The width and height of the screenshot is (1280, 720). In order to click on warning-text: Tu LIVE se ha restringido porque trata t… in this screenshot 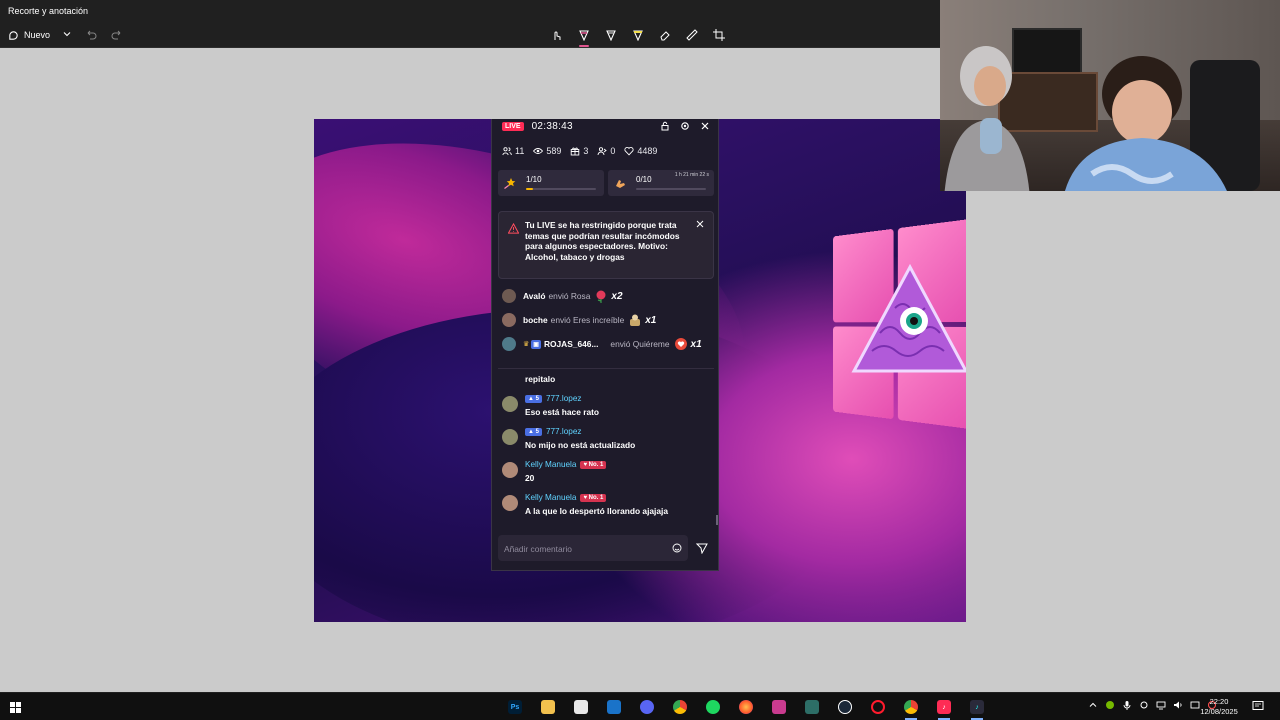, I will do `click(602, 241)`.